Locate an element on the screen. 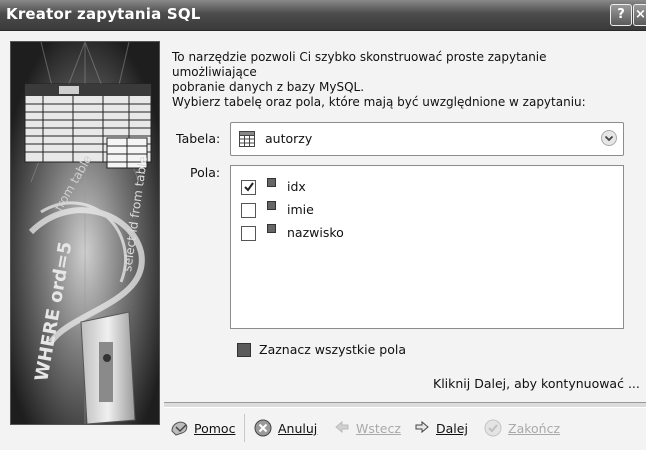 Image resolution: width=646 pixels, height=450 pixels. table-label: Tabela: is located at coordinates (198, 138).